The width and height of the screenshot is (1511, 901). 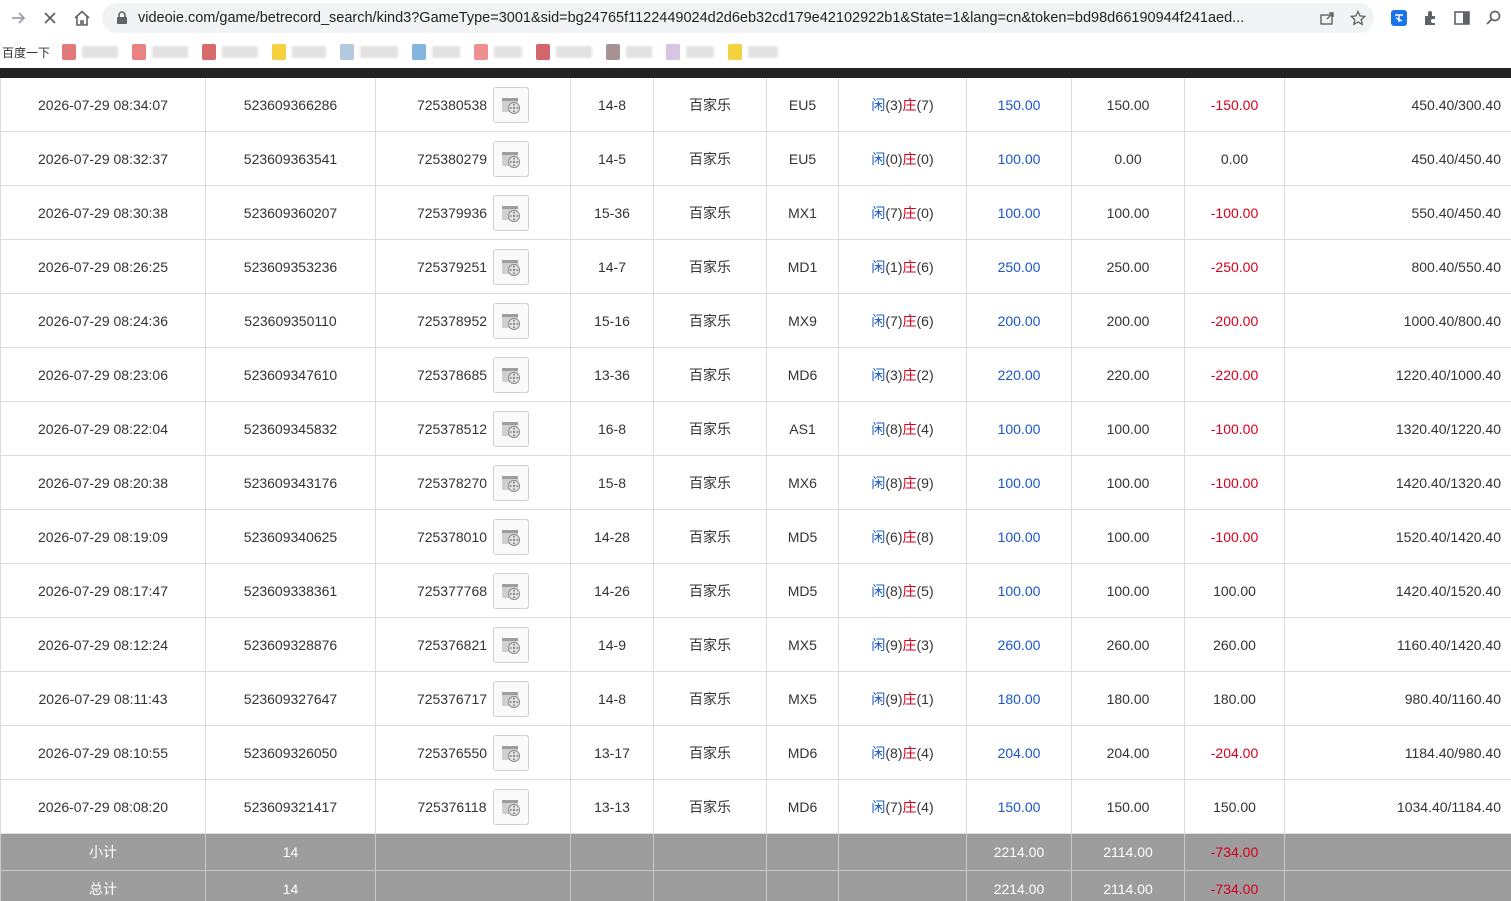 I want to click on result-cell: 闲(8)庄(9), so click(x=902, y=482).